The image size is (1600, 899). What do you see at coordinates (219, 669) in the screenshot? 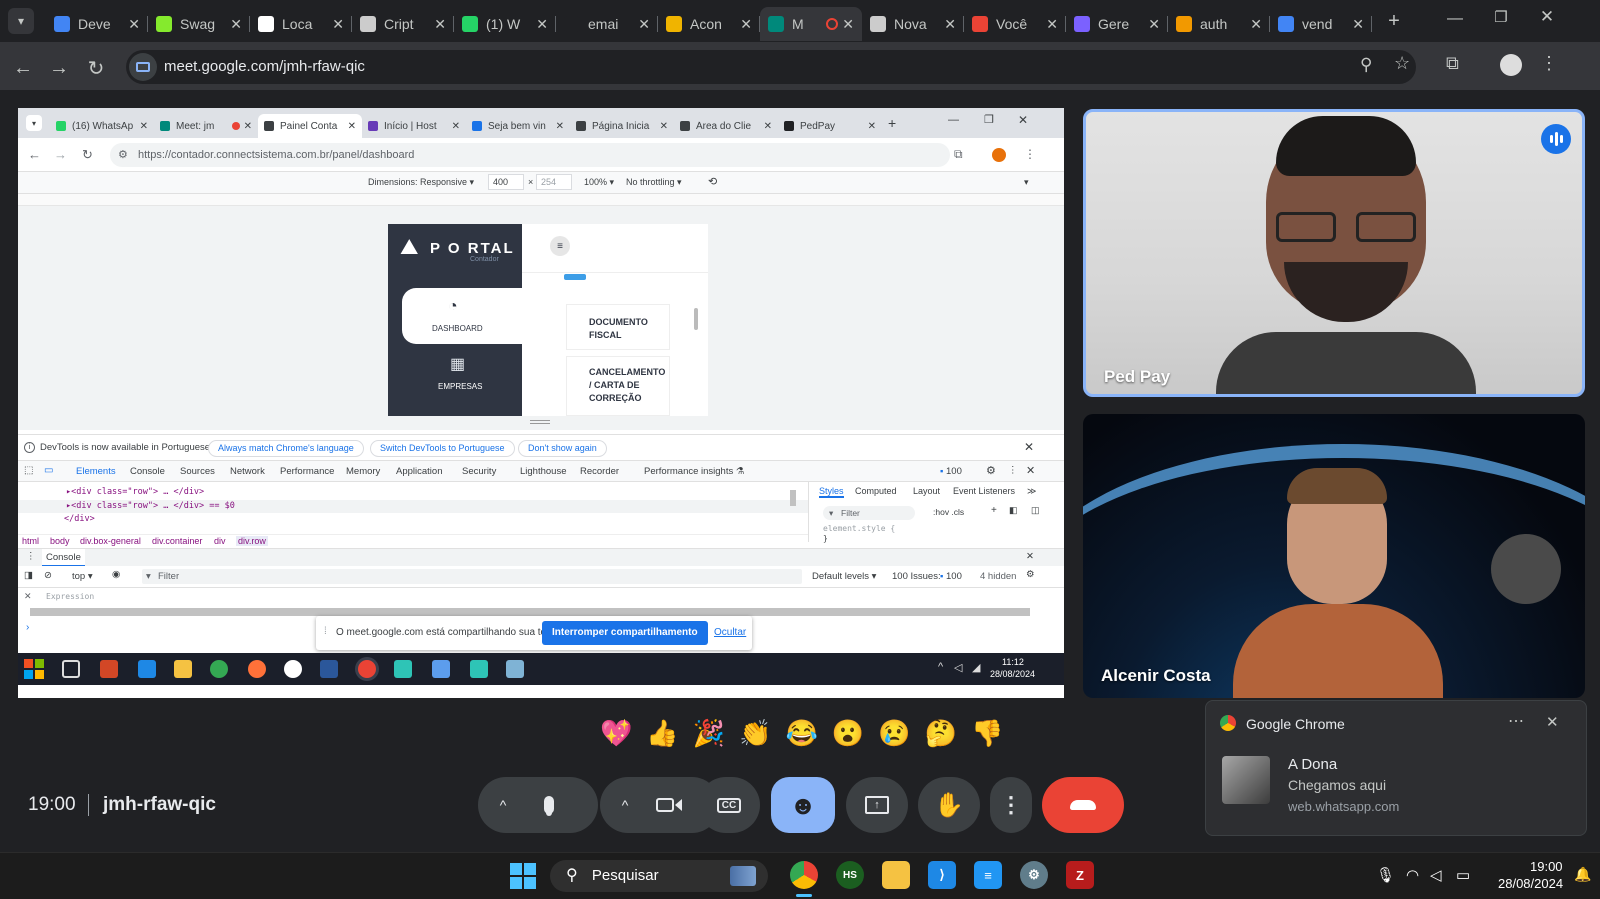
I see `chrome-icon` at bounding box center [219, 669].